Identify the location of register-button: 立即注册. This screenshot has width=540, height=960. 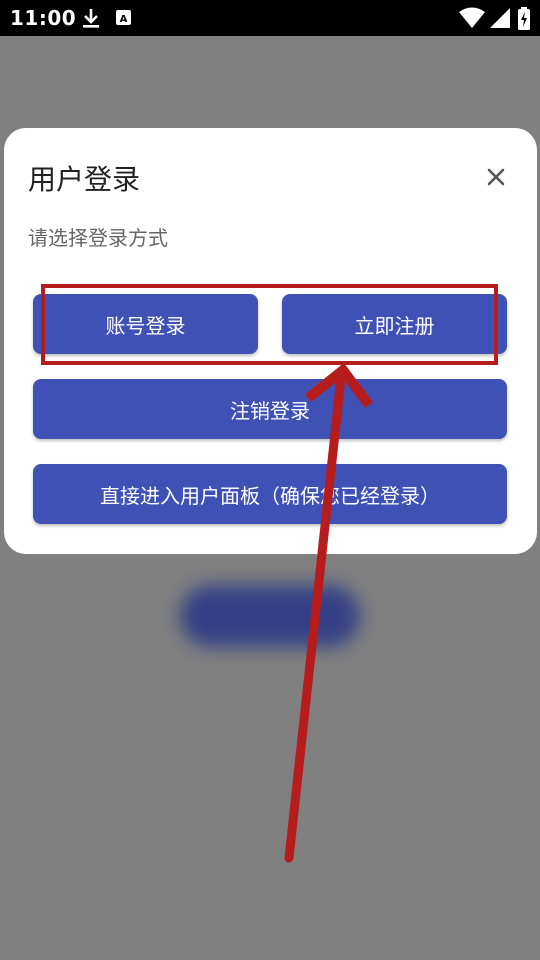
(394, 324).